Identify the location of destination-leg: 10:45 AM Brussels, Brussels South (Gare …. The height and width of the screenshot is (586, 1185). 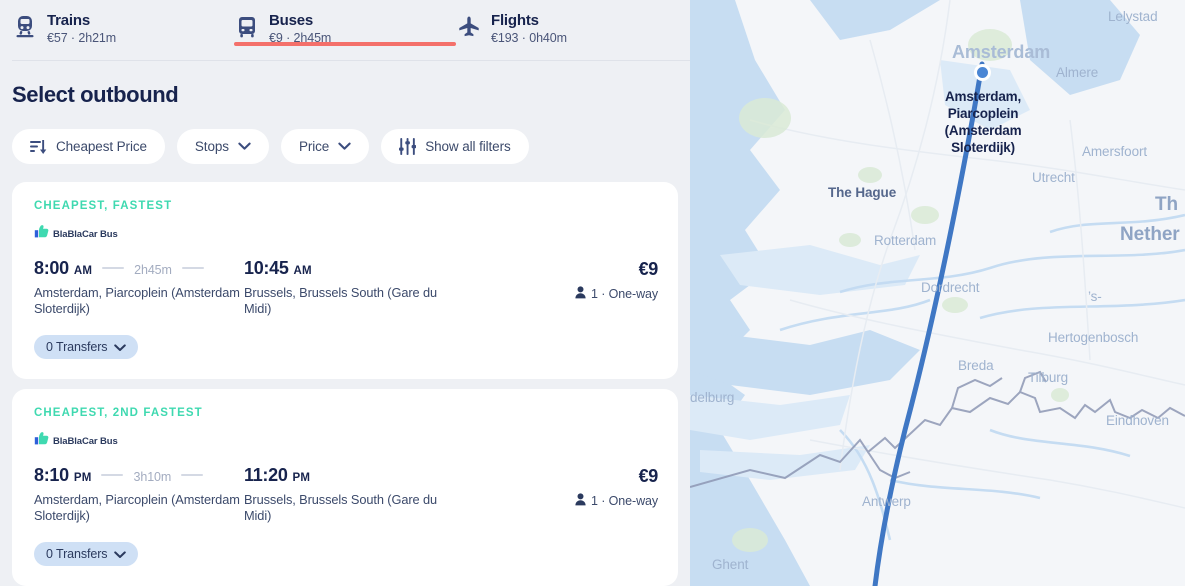
(351, 287).